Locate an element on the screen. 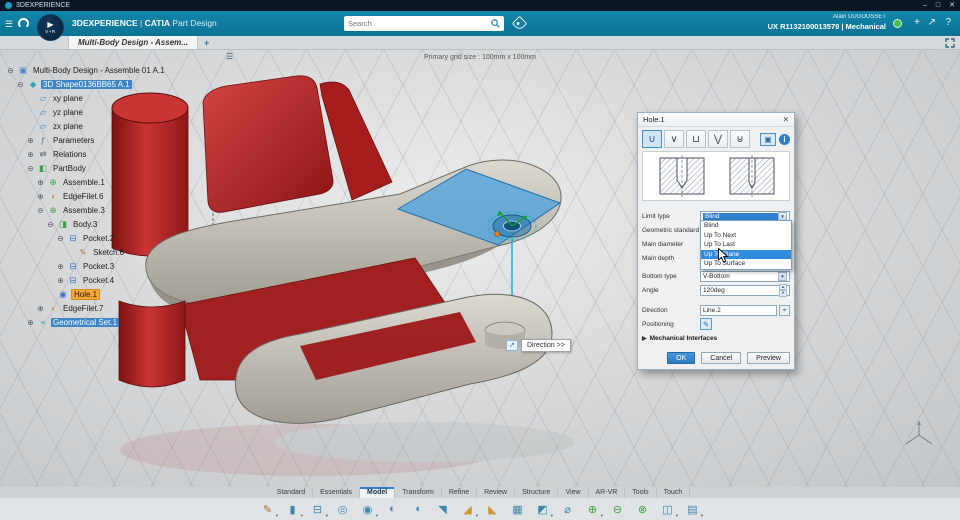 This screenshot has width=960, height=520. tree-item-pocket-3: ⊕ ⊟ Pocket.3 is located at coordinates (86, 266).